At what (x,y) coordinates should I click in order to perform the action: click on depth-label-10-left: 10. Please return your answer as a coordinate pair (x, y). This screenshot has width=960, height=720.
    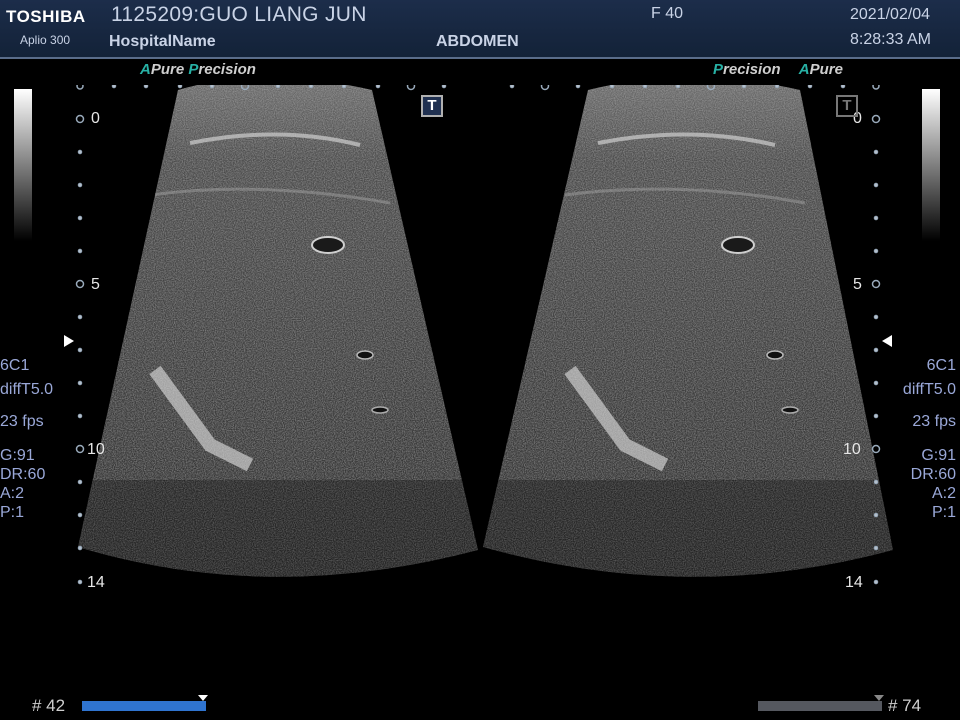
    Looking at the image, I should click on (96, 449).